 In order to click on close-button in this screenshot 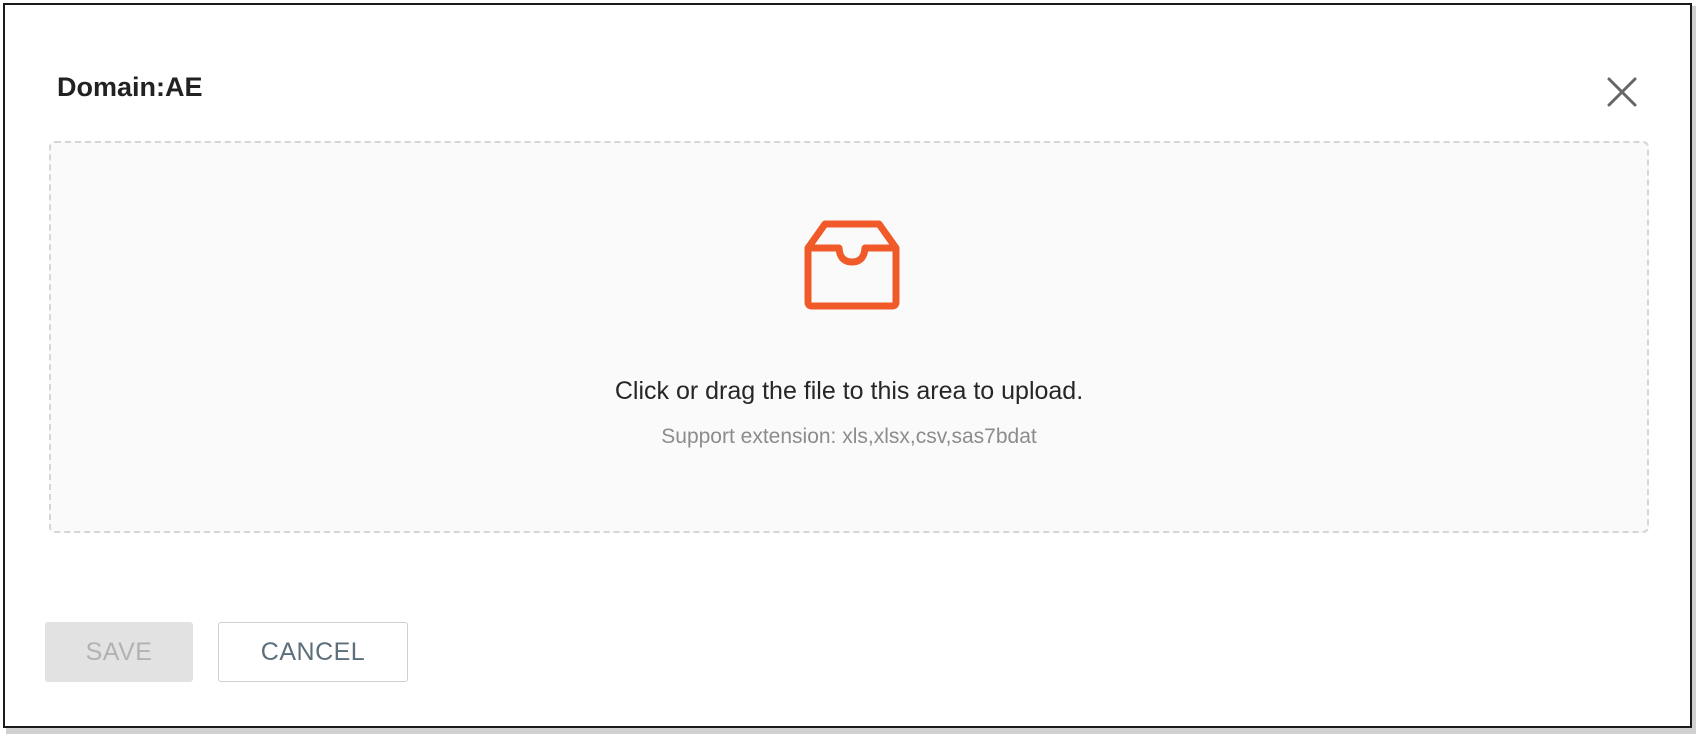, I will do `click(1622, 92)`.